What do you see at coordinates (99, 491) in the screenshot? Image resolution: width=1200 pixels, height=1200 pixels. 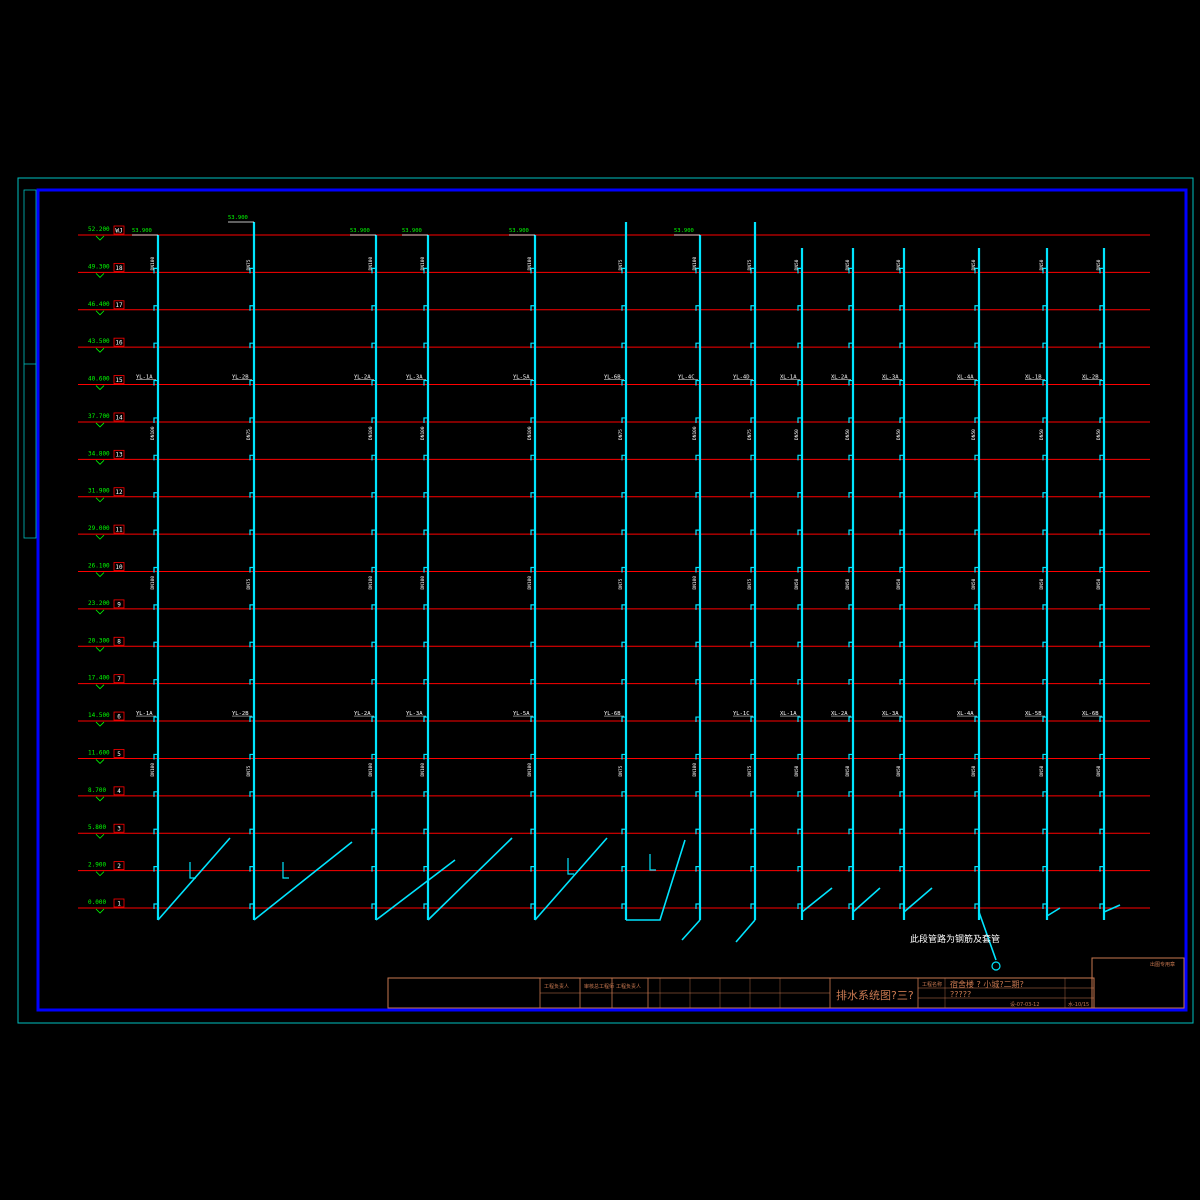 I see `floor-elevation-label: 31.900` at bounding box center [99, 491].